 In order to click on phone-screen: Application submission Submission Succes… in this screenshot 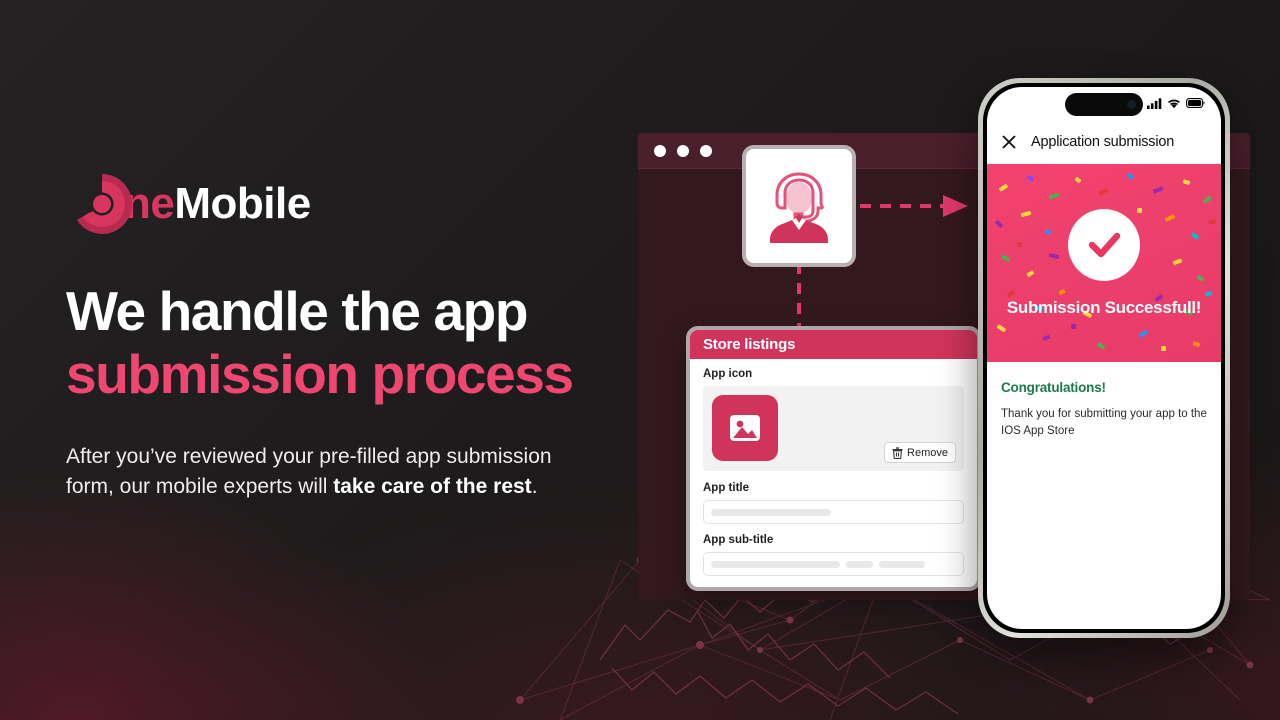, I will do `click(1104, 358)`.